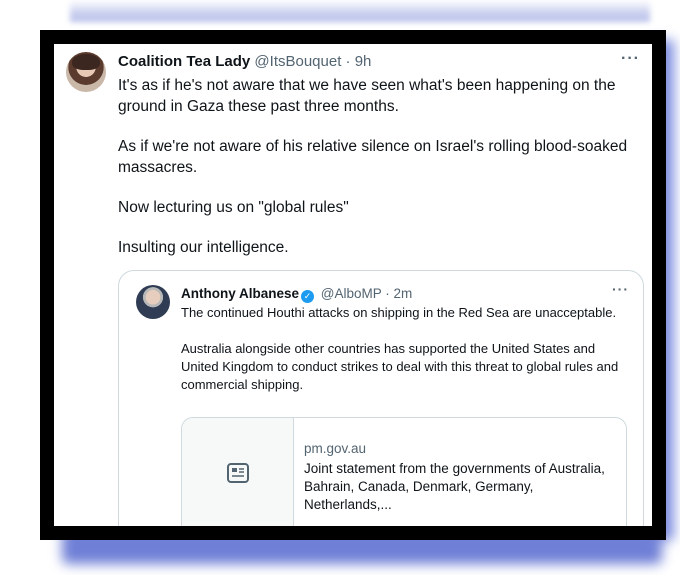 The image size is (680, 575). I want to click on decorative-shadow-top, so click(360, 11).